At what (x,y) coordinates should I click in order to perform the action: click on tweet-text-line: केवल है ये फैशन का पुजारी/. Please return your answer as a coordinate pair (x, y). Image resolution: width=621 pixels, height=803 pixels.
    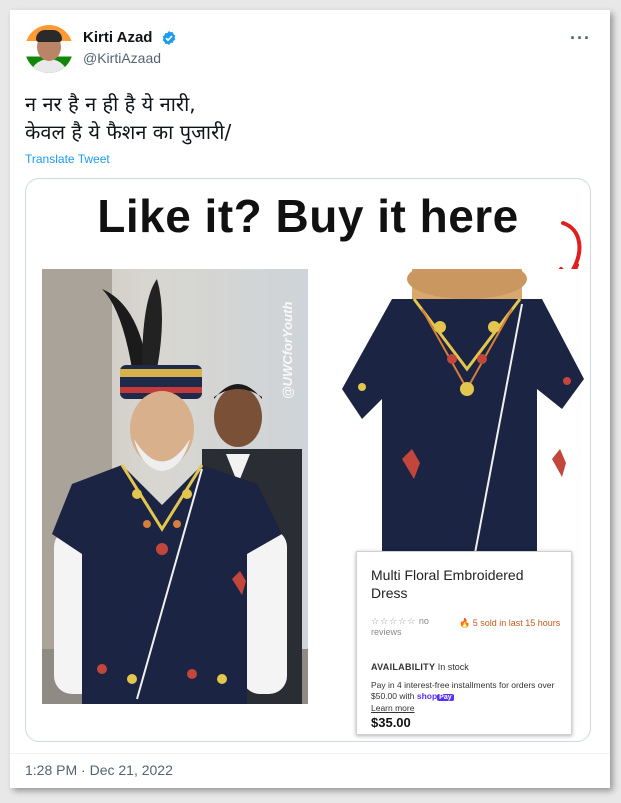
    Looking at the image, I should click on (128, 132).